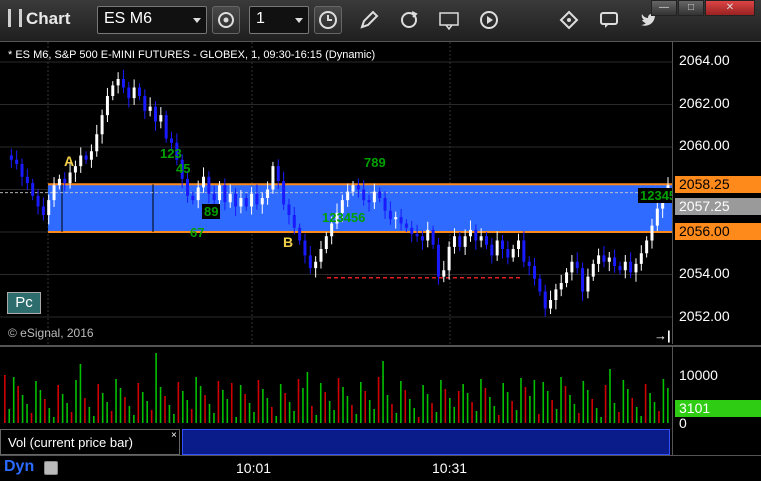 Image resolution: width=761 pixels, height=481 pixels. What do you see at coordinates (15, 18) in the screenshot?
I see `pause-icon` at bounding box center [15, 18].